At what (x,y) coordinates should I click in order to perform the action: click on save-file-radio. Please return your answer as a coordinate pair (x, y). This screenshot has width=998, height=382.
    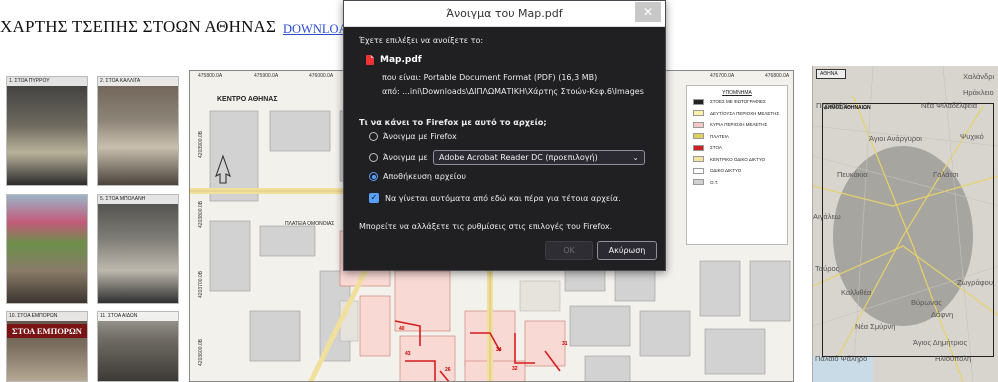
    Looking at the image, I should click on (373, 176).